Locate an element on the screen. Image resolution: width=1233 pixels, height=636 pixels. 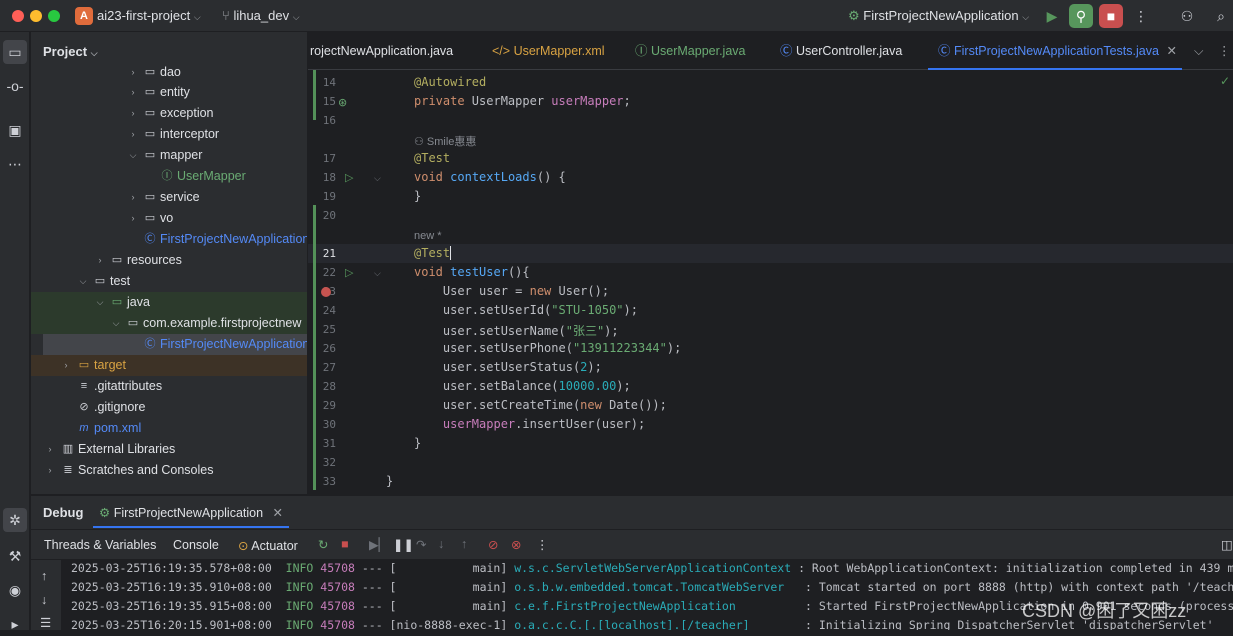
tab-usermapper-java: Ⓘ UserMapper.java is located at coordinates (690, 51).